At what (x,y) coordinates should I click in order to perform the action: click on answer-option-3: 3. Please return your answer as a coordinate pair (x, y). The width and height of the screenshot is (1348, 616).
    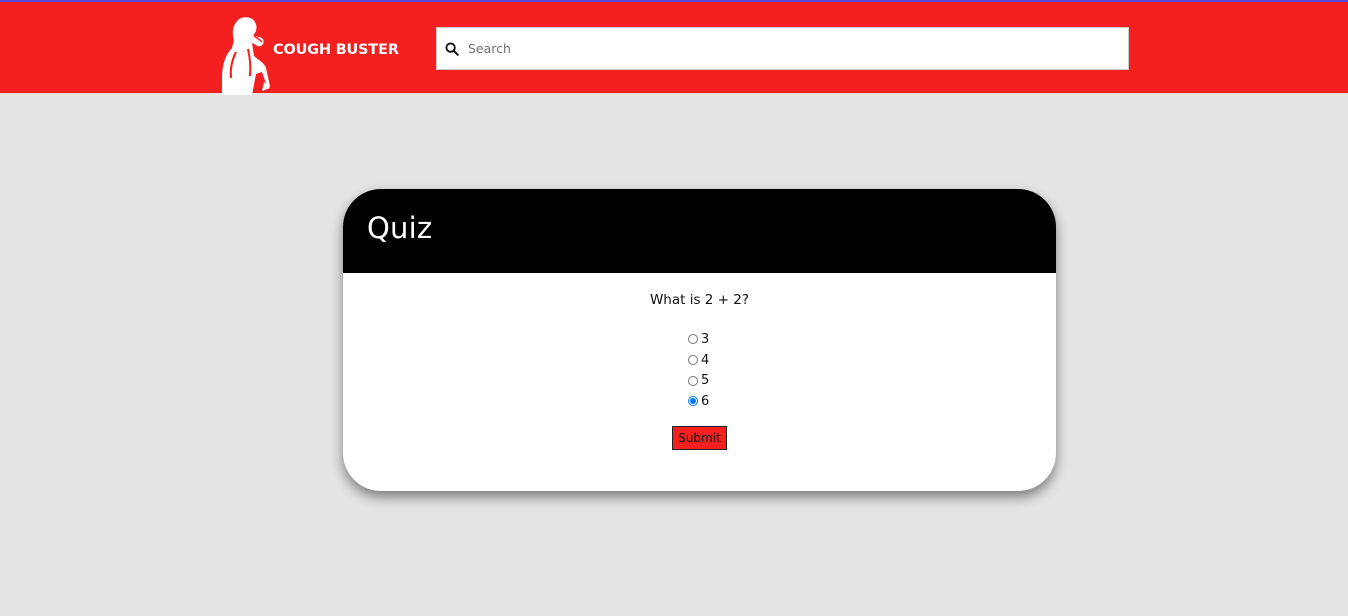
    Looking at the image, I should click on (698, 339).